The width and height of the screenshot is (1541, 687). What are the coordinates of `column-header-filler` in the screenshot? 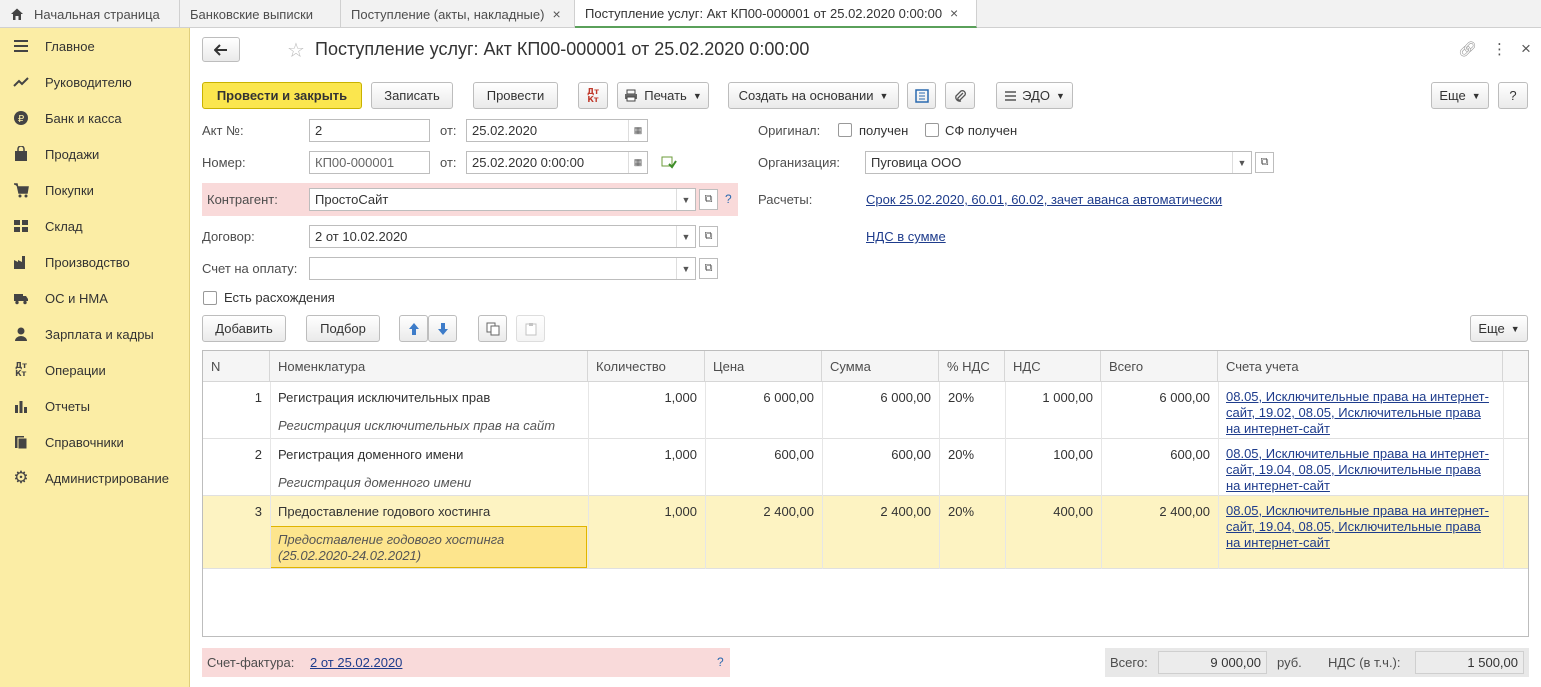 It's located at (1515, 366).